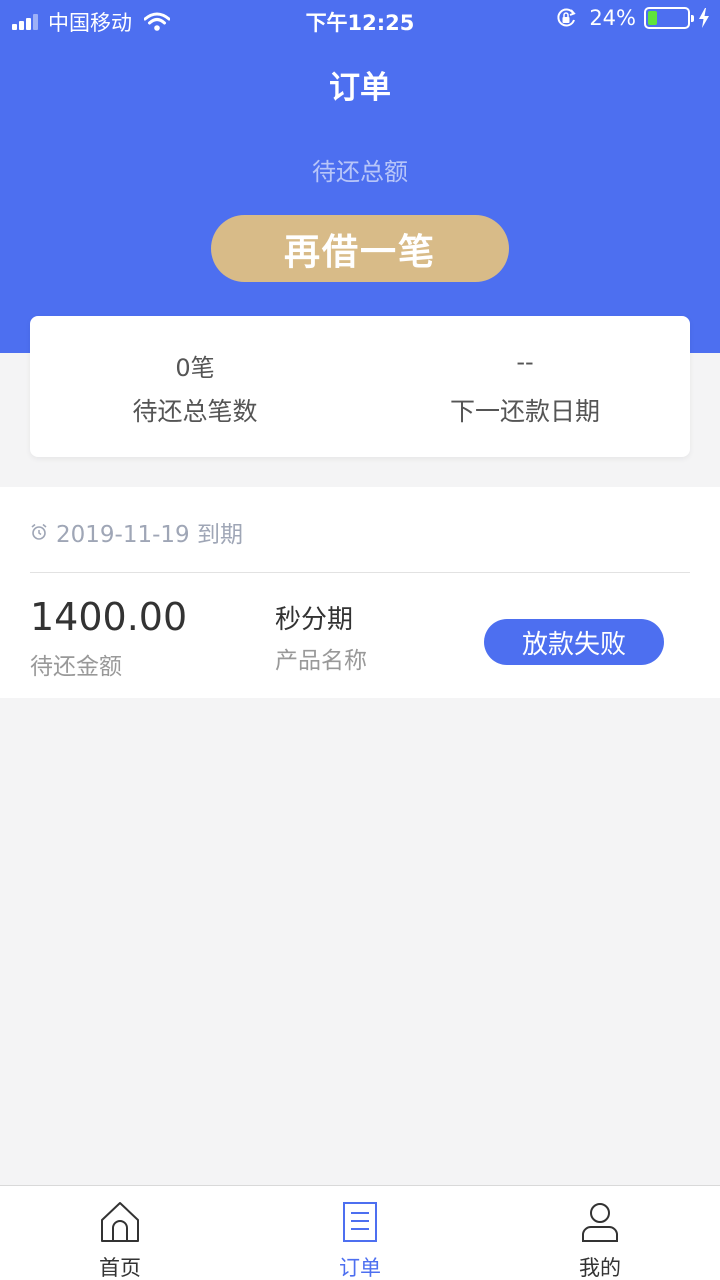 The width and height of the screenshot is (720, 1280). I want to click on tab-profile-label: 我的, so click(600, 1268).